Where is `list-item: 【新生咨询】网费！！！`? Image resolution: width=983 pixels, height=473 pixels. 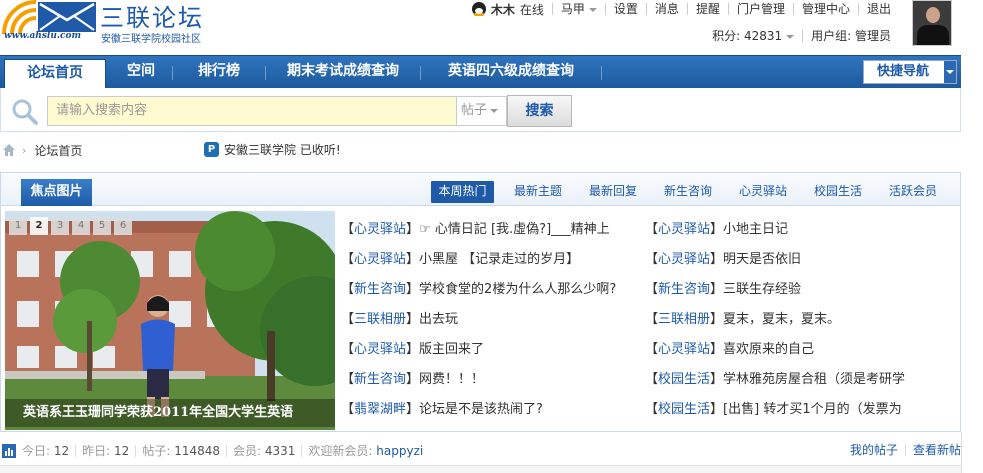 list-item: 【新生咨询】网费！！！ is located at coordinates (491, 380).